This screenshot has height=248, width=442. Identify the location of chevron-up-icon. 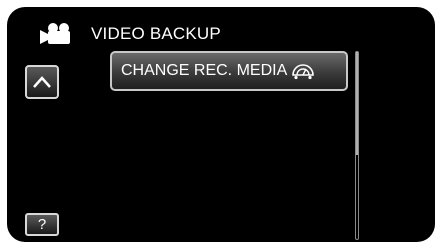
(42, 82).